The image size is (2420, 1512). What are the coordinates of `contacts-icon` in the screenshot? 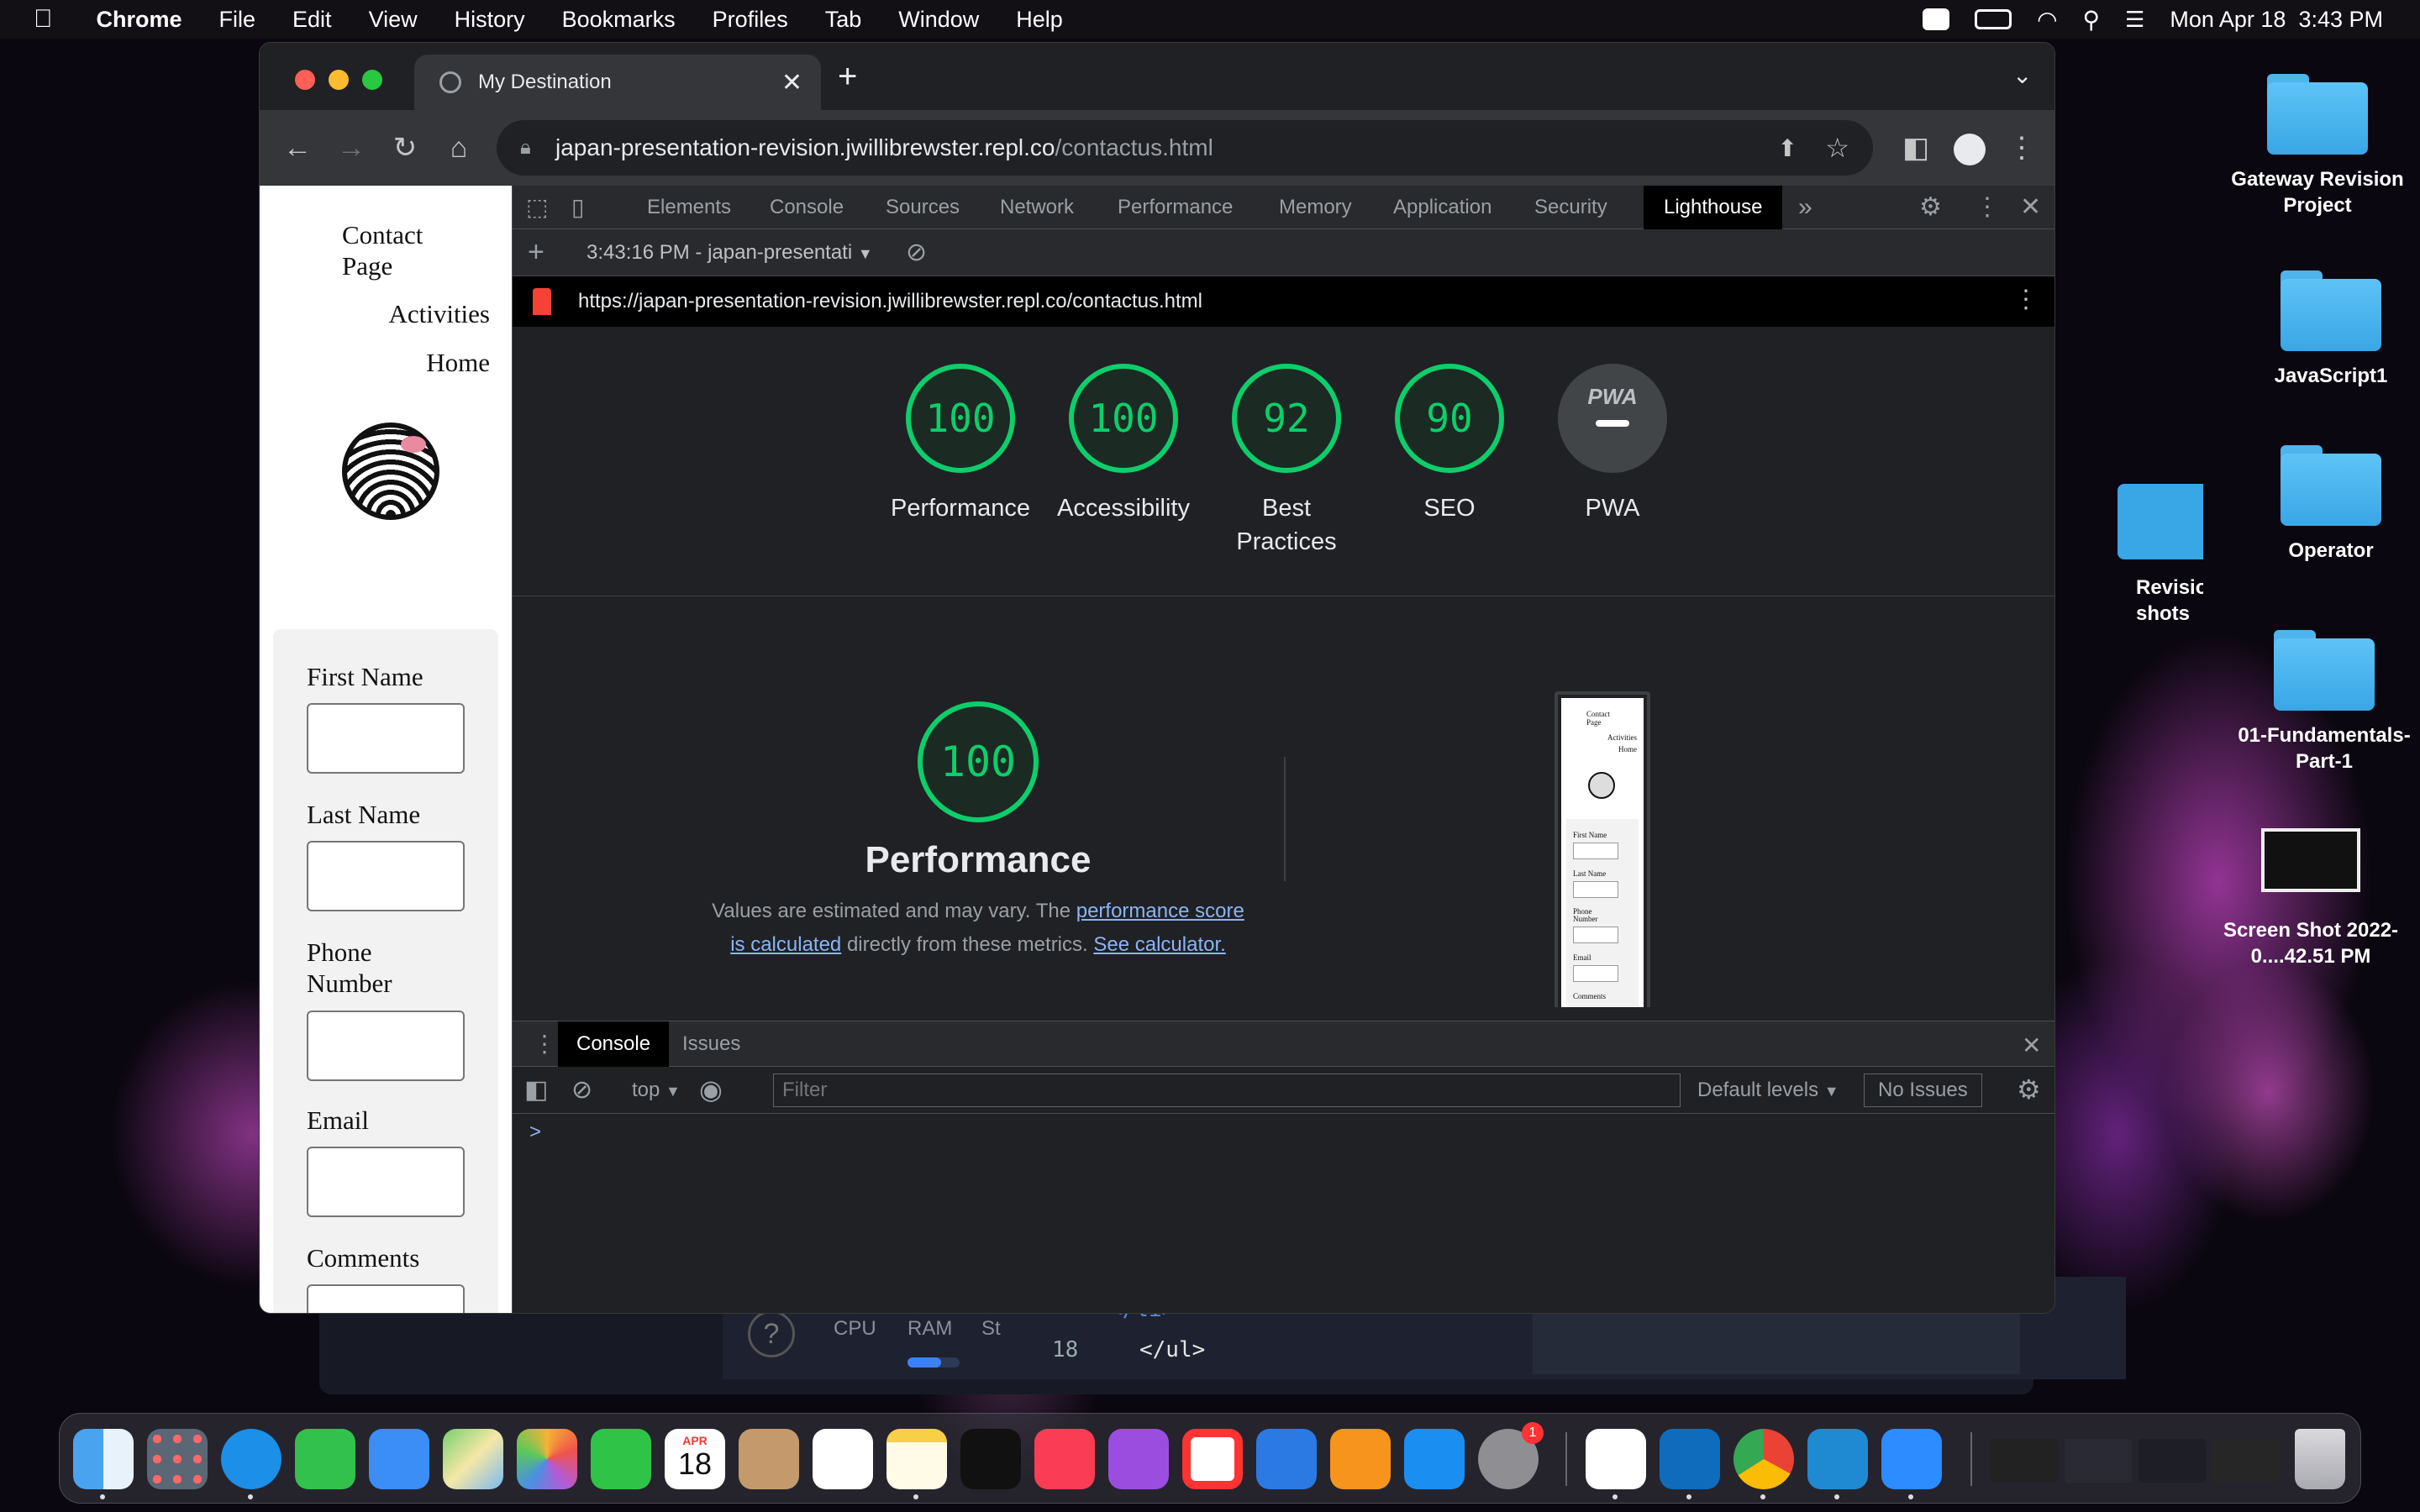 It's located at (769, 1459).